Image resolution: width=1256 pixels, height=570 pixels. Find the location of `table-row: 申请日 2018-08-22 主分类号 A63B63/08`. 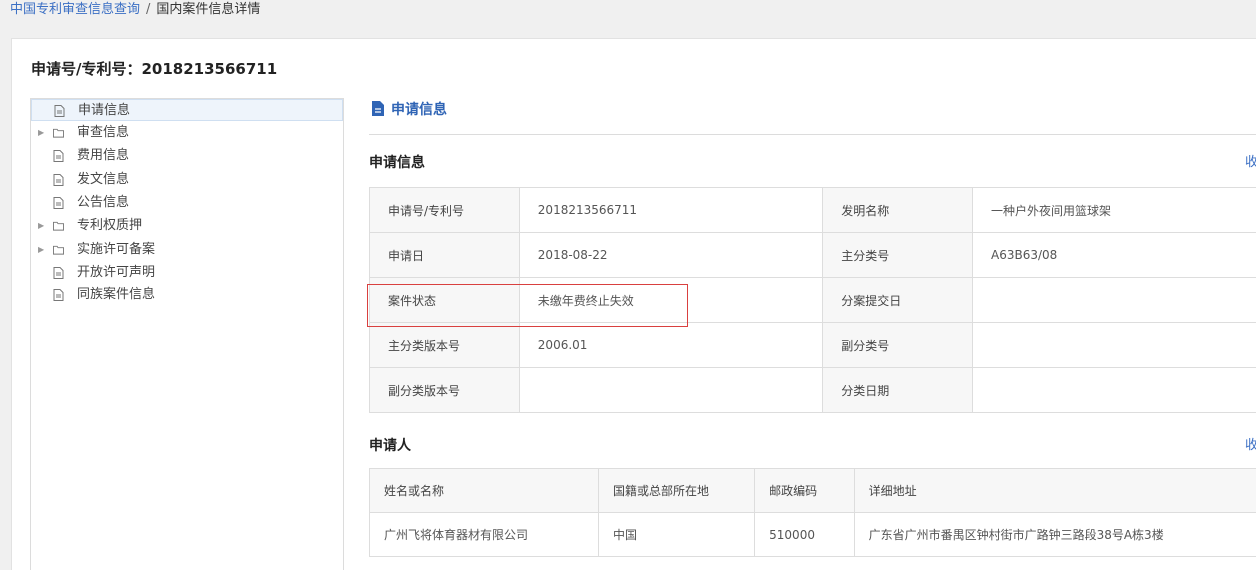

table-row: 申请日 2018-08-22 主分类号 A63B63/08 is located at coordinates (812, 255).